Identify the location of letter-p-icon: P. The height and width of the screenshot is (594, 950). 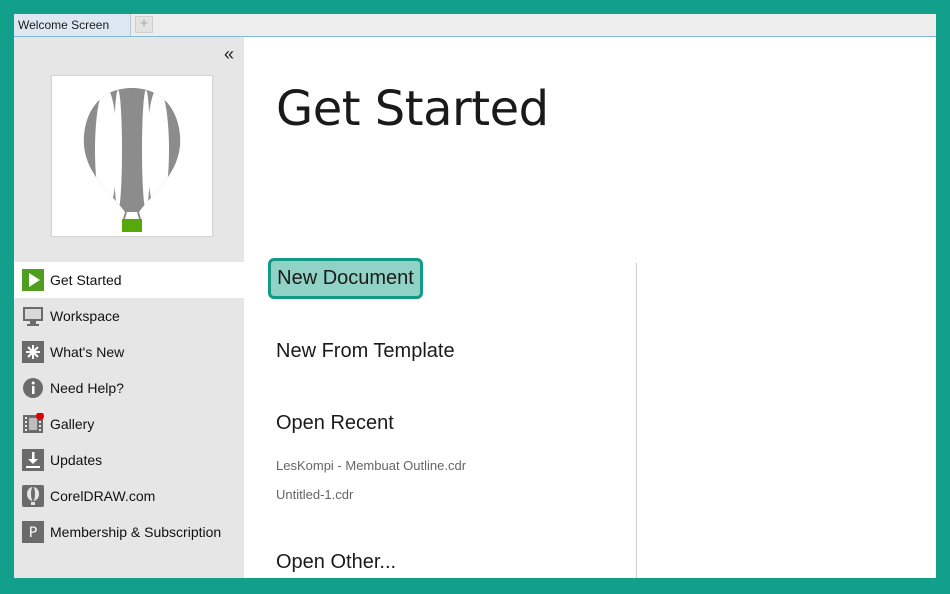
(33, 532).